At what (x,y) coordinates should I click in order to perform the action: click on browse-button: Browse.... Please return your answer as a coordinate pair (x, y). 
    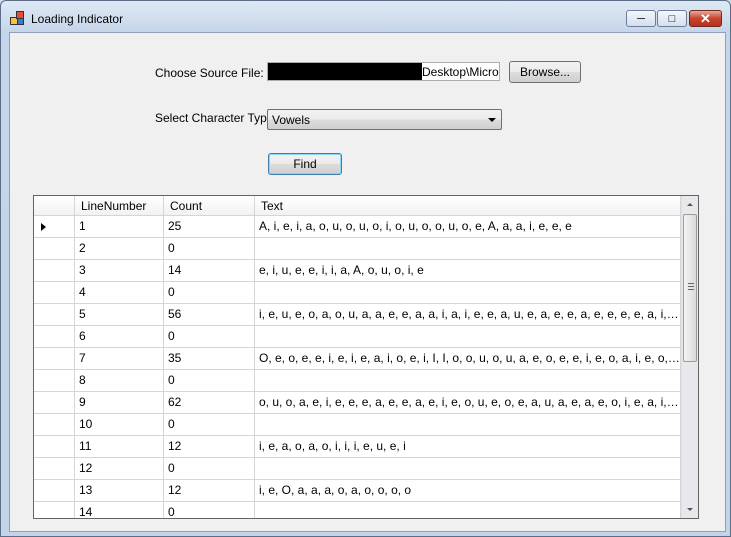
    Looking at the image, I should click on (545, 72).